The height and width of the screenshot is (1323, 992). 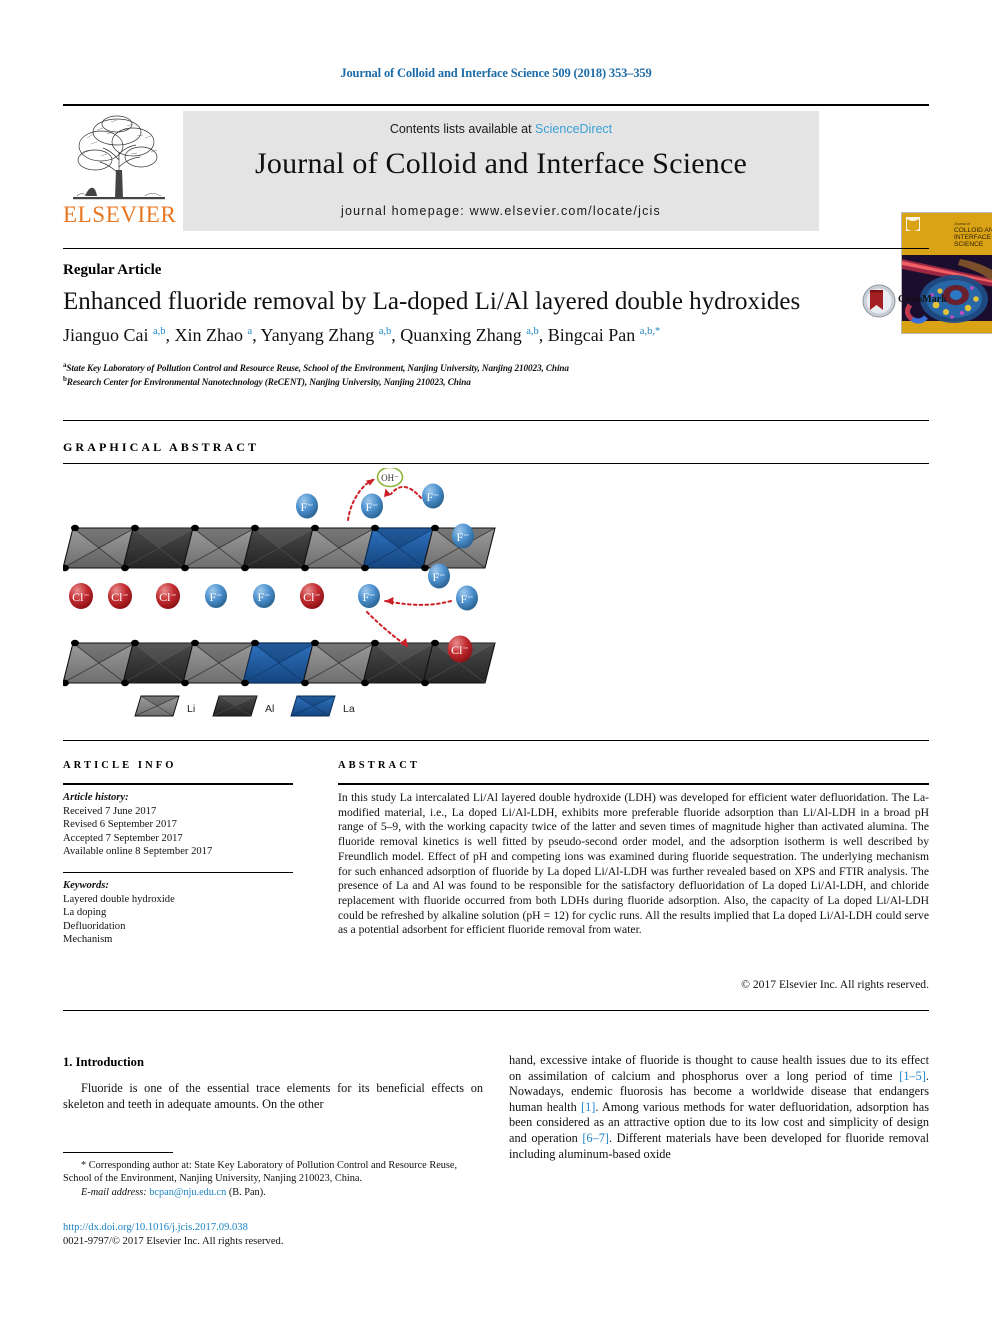 I want to click on ion-cl-1: Cl⁻, so click(x=81, y=596).